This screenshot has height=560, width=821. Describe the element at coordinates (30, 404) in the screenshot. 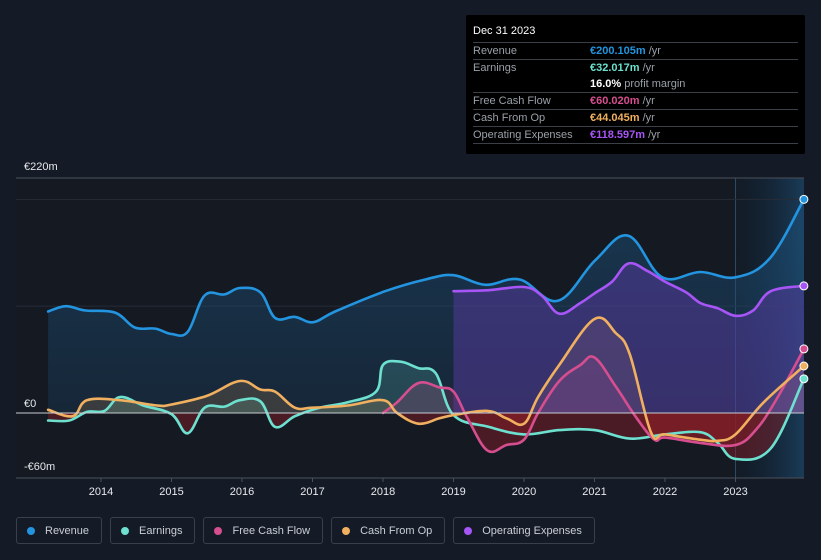

I see `y-tick-label: €0` at that location.